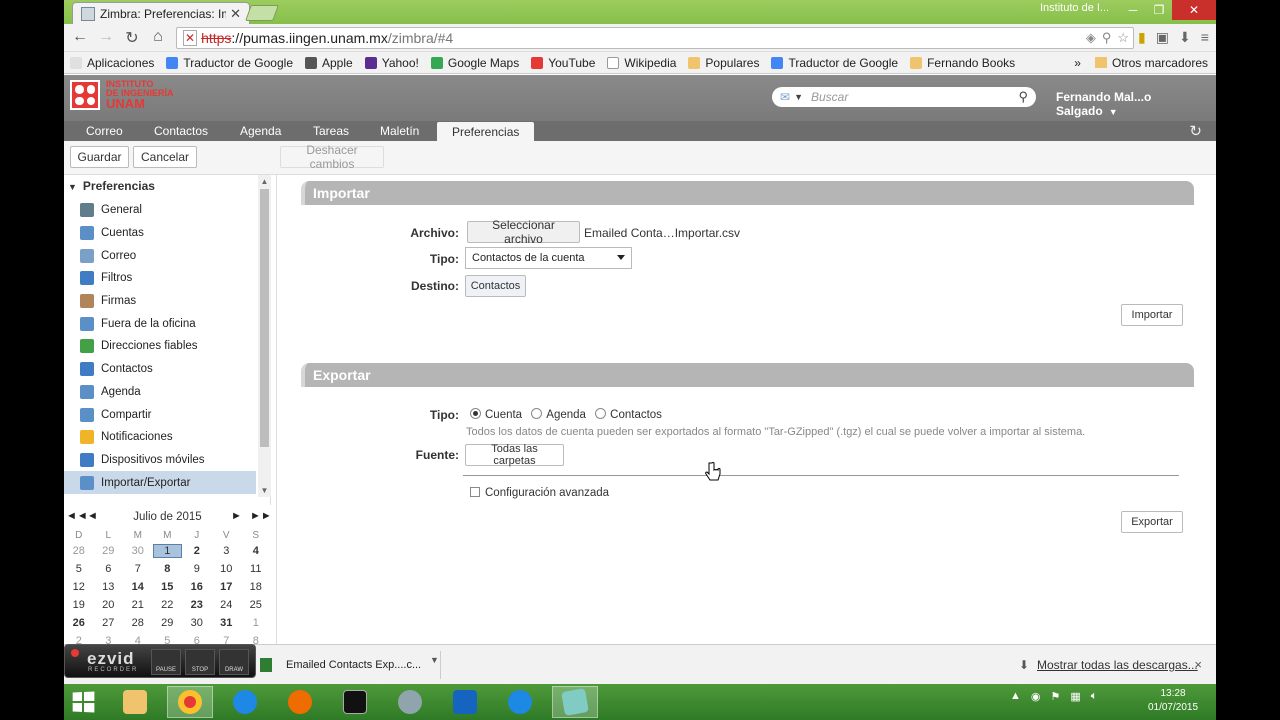 This screenshot has height=720, width=1280. I want to click on search-icon: ⚲, so click(1023, 97).